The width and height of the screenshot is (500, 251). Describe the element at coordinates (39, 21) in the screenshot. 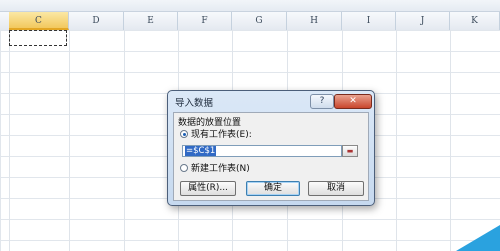

I see `column-header-c: C` at that location.